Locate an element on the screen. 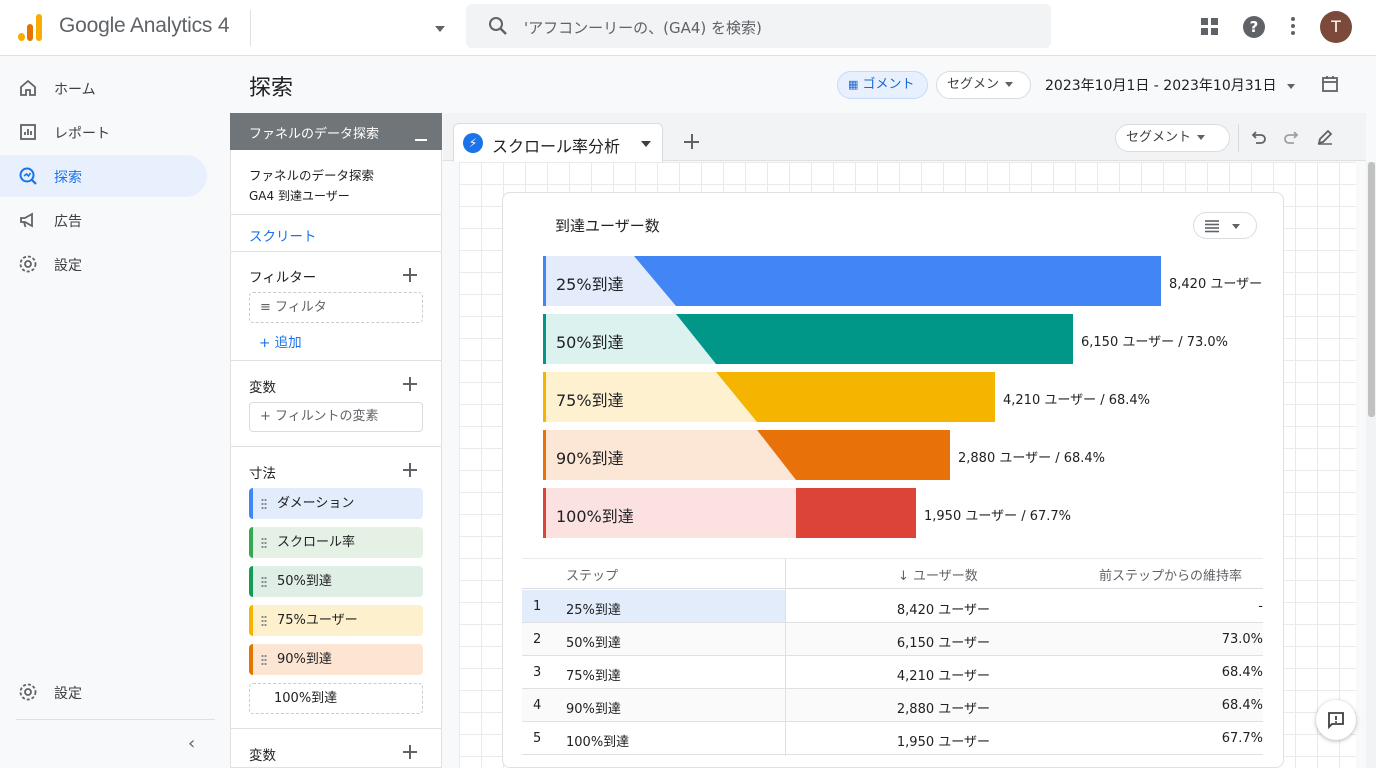  nav-item-advertising: 広告 is located at coordinates (103, 220).